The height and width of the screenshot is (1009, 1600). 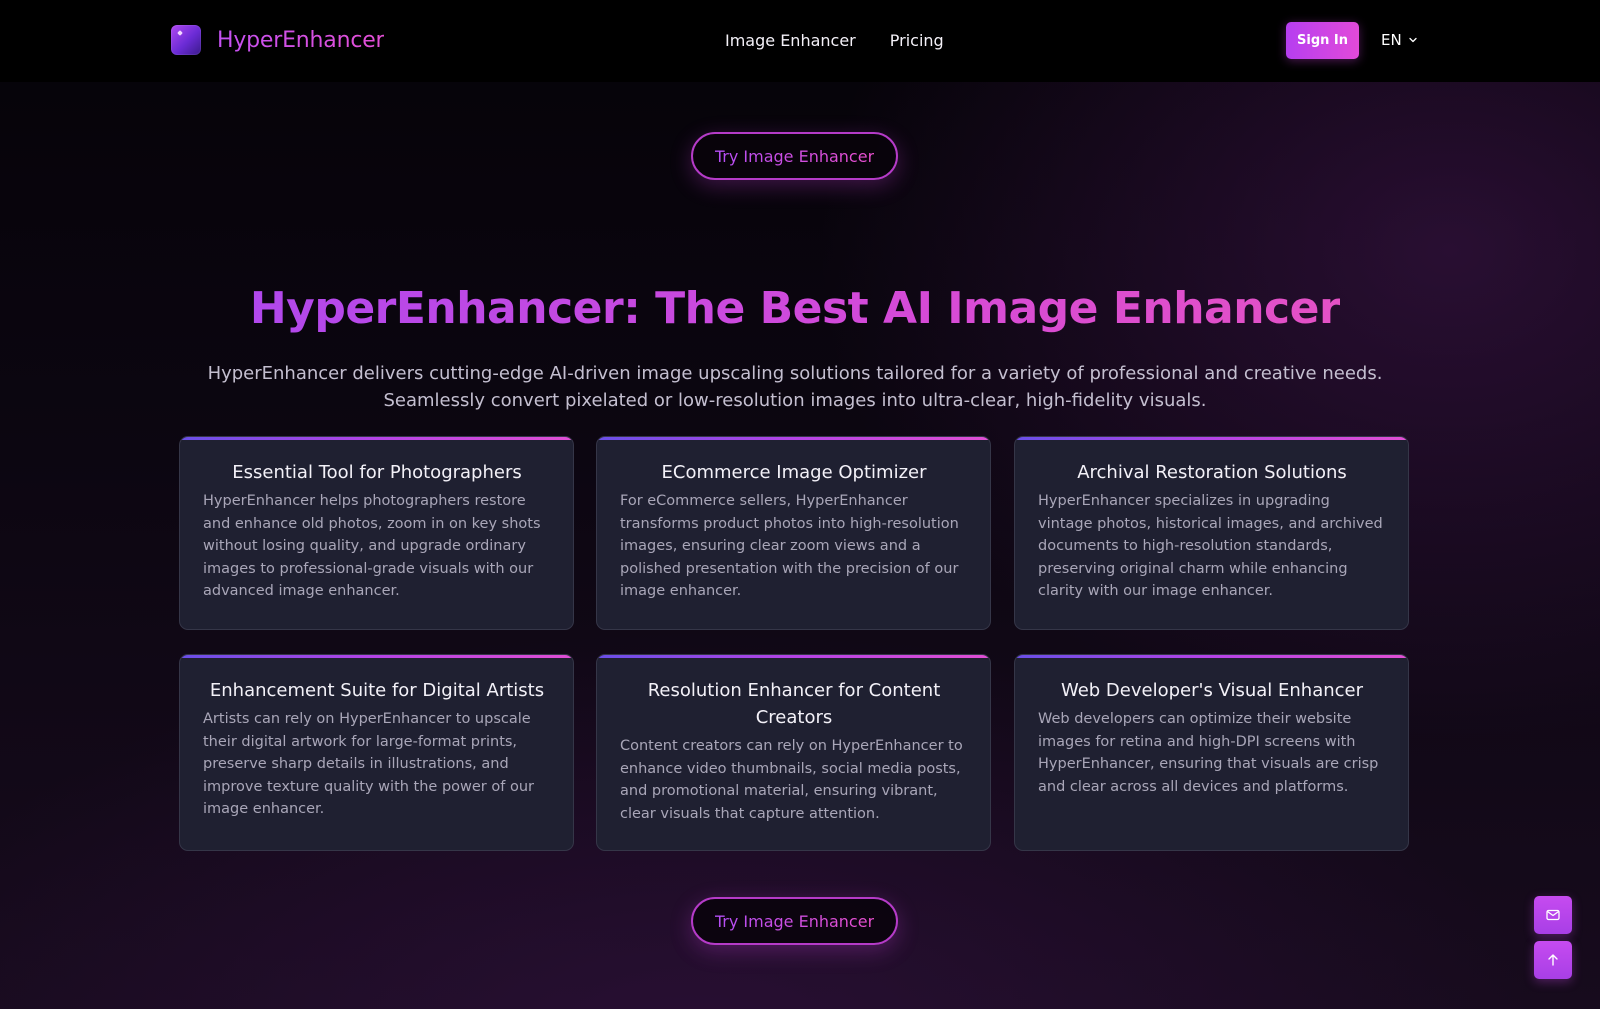 What do you see at coordinates (794, 704) in the screenshot?
I see `card-title: Resolution Enhancer for Content Creators` at bounding box center [794, 704].